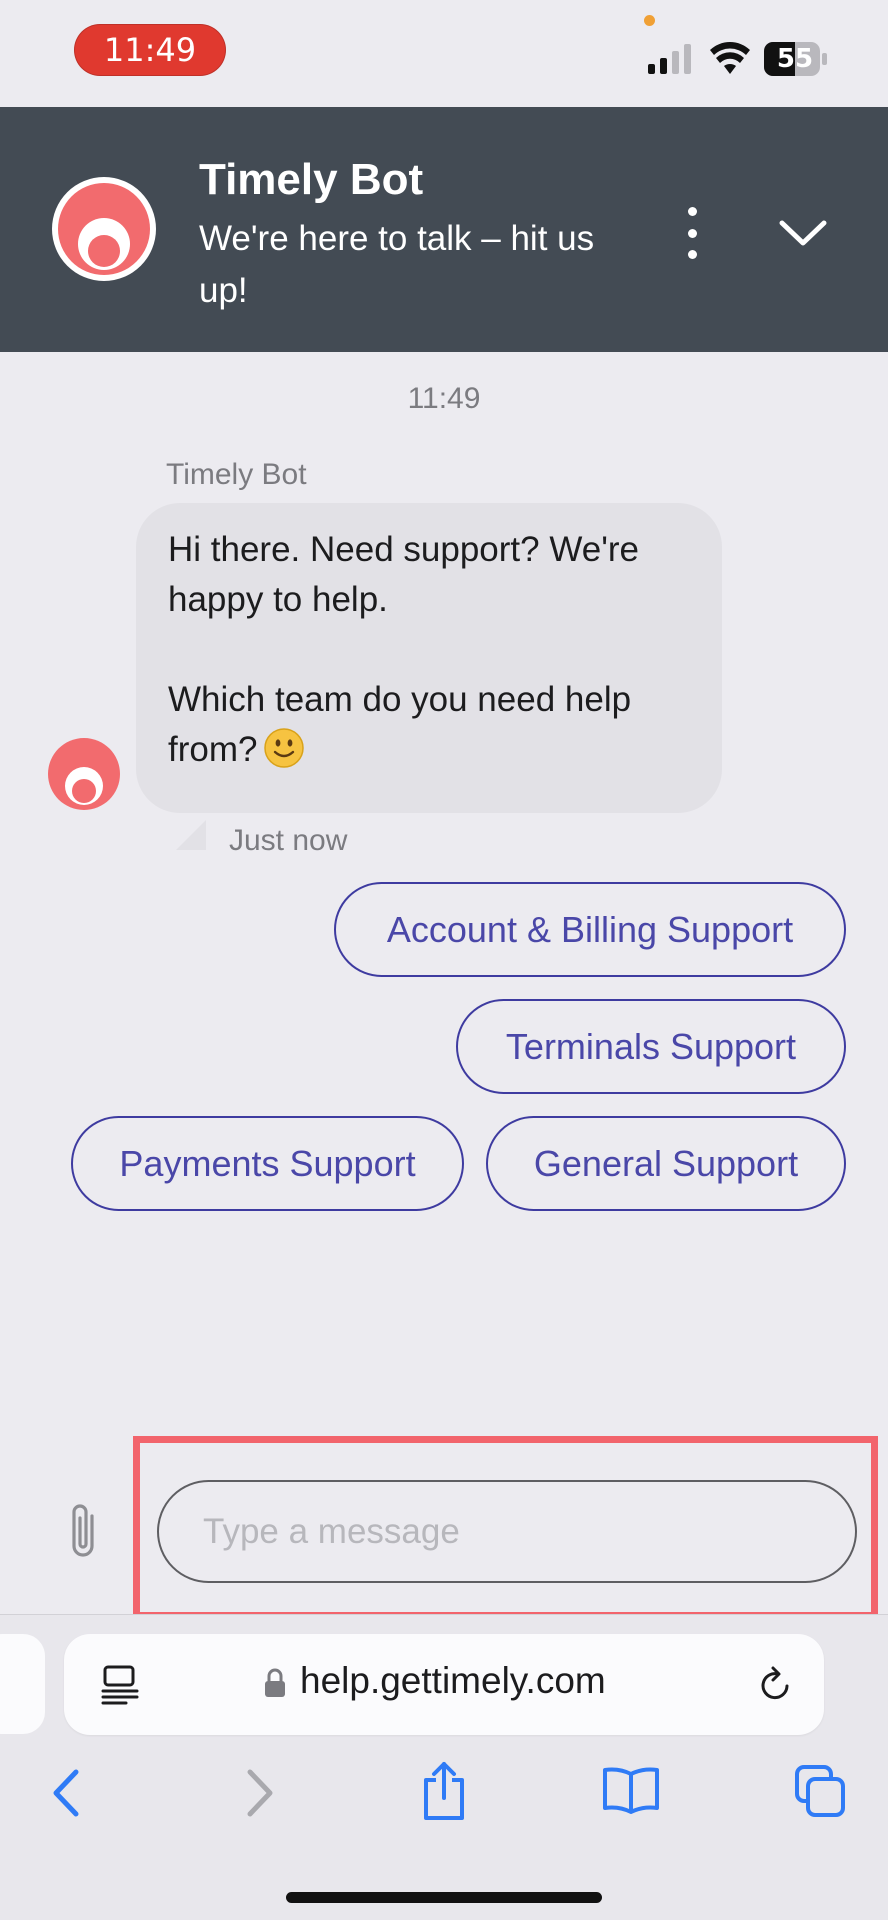  Describe the element at coordinates (803, 233) in the screenshot. I see `chevron-down-icon` at that location.